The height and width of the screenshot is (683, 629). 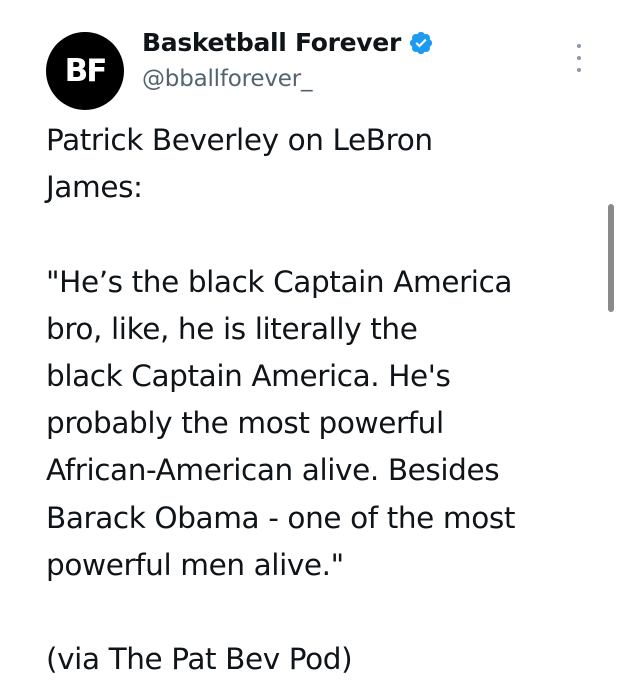 What do you see at coordinates (273, 470) in the screenshot?
I see `tweet-line: African-American alive. Besides` at bounding box center [273, 470].